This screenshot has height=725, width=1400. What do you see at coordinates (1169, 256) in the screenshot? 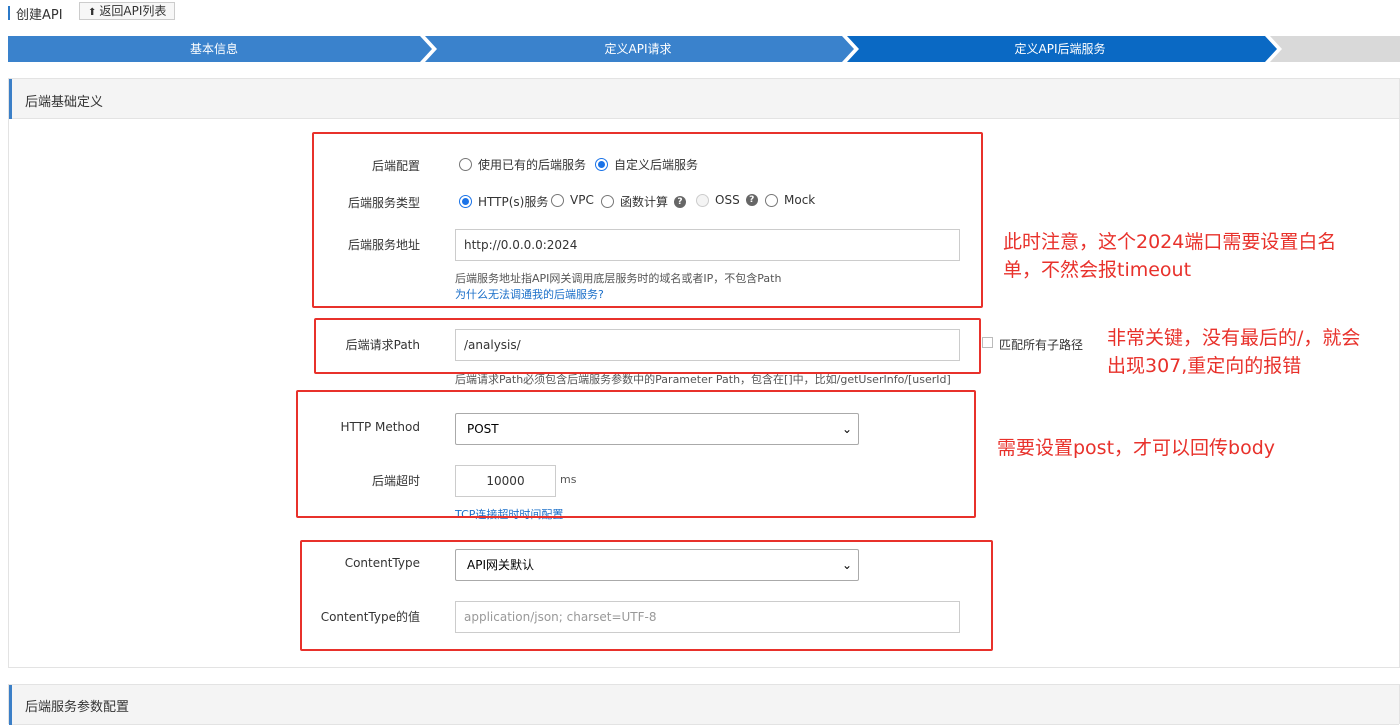
I see `annotation-whitelist: 此时注意，这个2024端口需要设置白名 单，不然会报timeout` at bounding box center [1169, 256].